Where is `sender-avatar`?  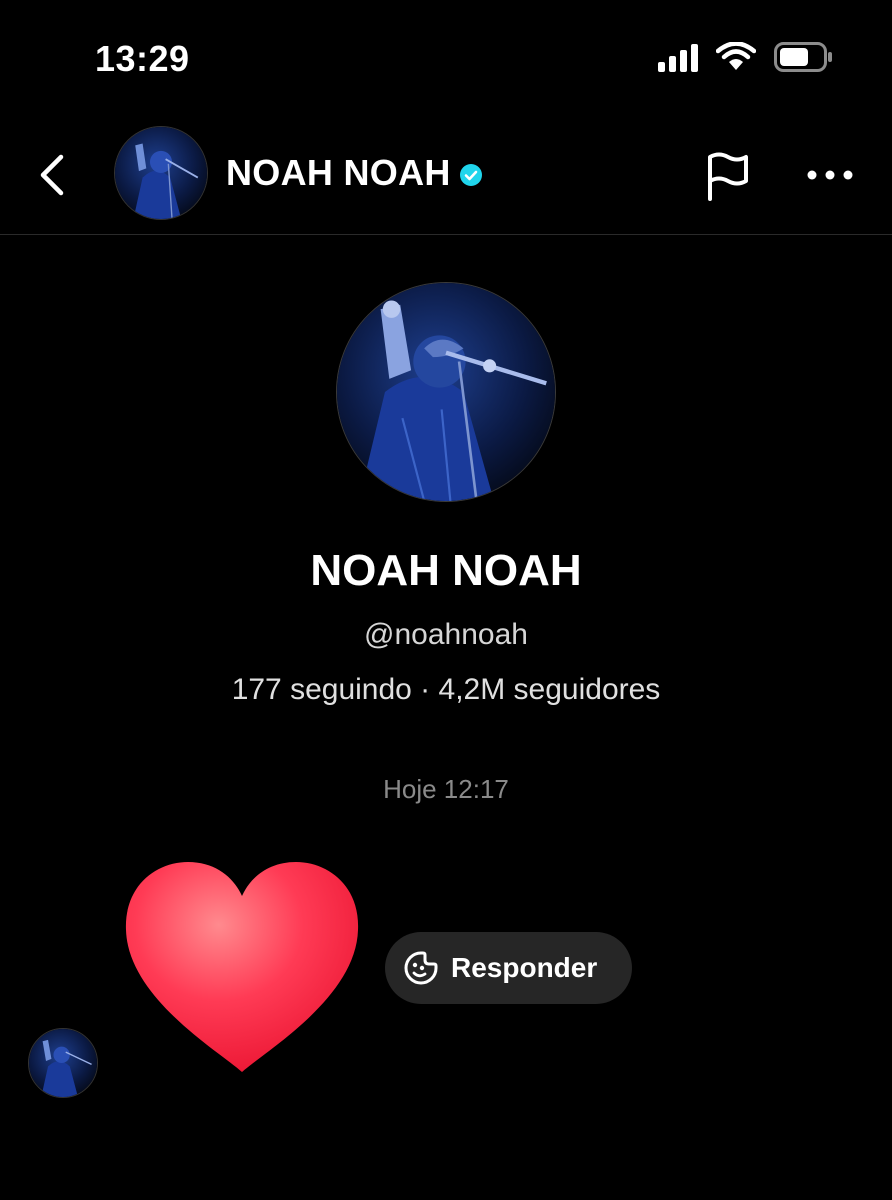
sender-avatar is located at coordinates (63, 1063).